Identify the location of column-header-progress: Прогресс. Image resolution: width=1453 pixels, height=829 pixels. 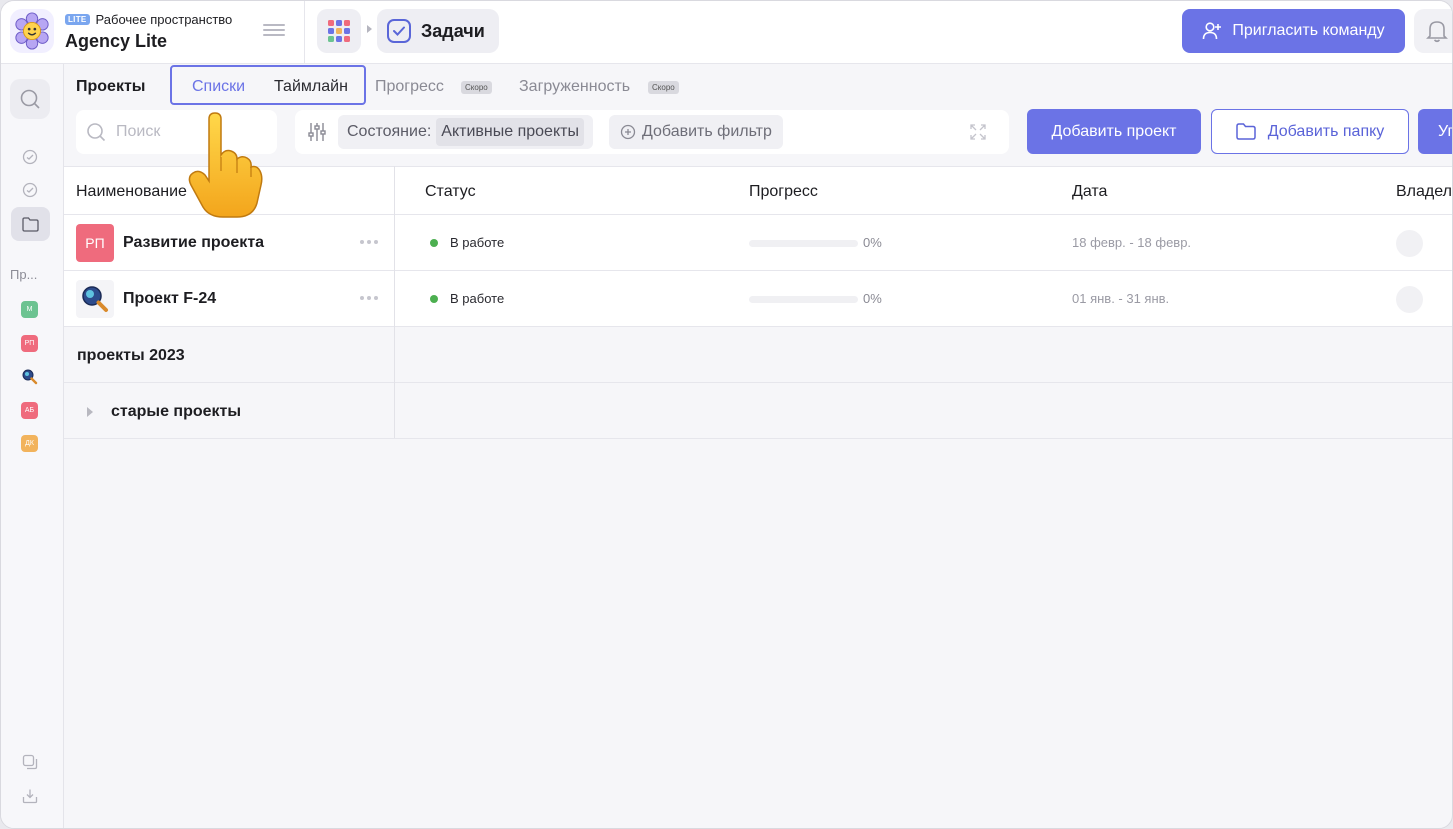
(783, 192).